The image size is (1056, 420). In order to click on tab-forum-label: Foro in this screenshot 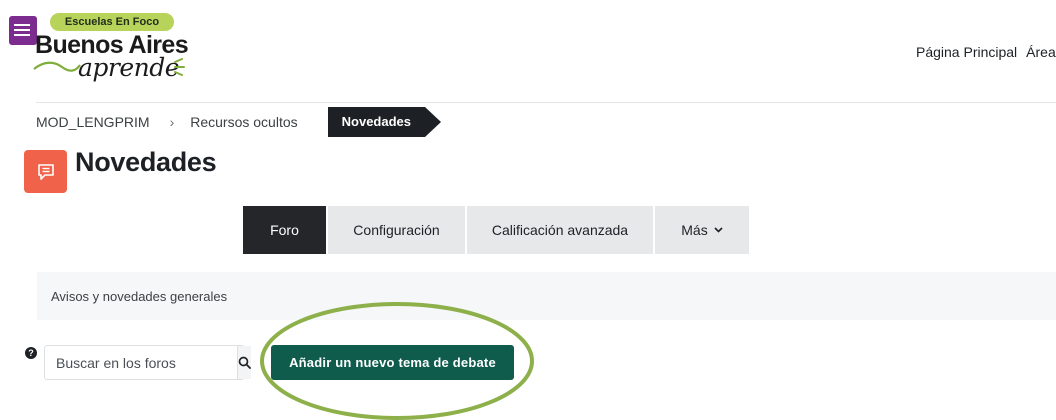, I will do `click(284, 230)`.